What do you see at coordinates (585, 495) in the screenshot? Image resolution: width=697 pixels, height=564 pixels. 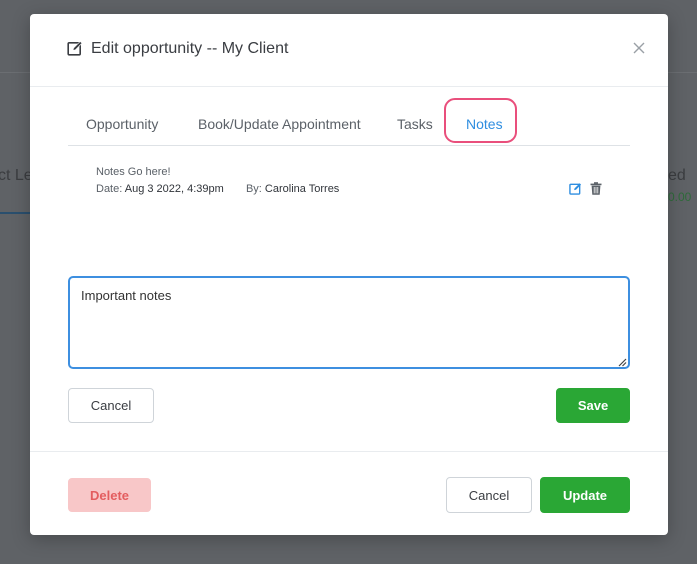 I see `update-button: Update` at bounding box center [585, 495].